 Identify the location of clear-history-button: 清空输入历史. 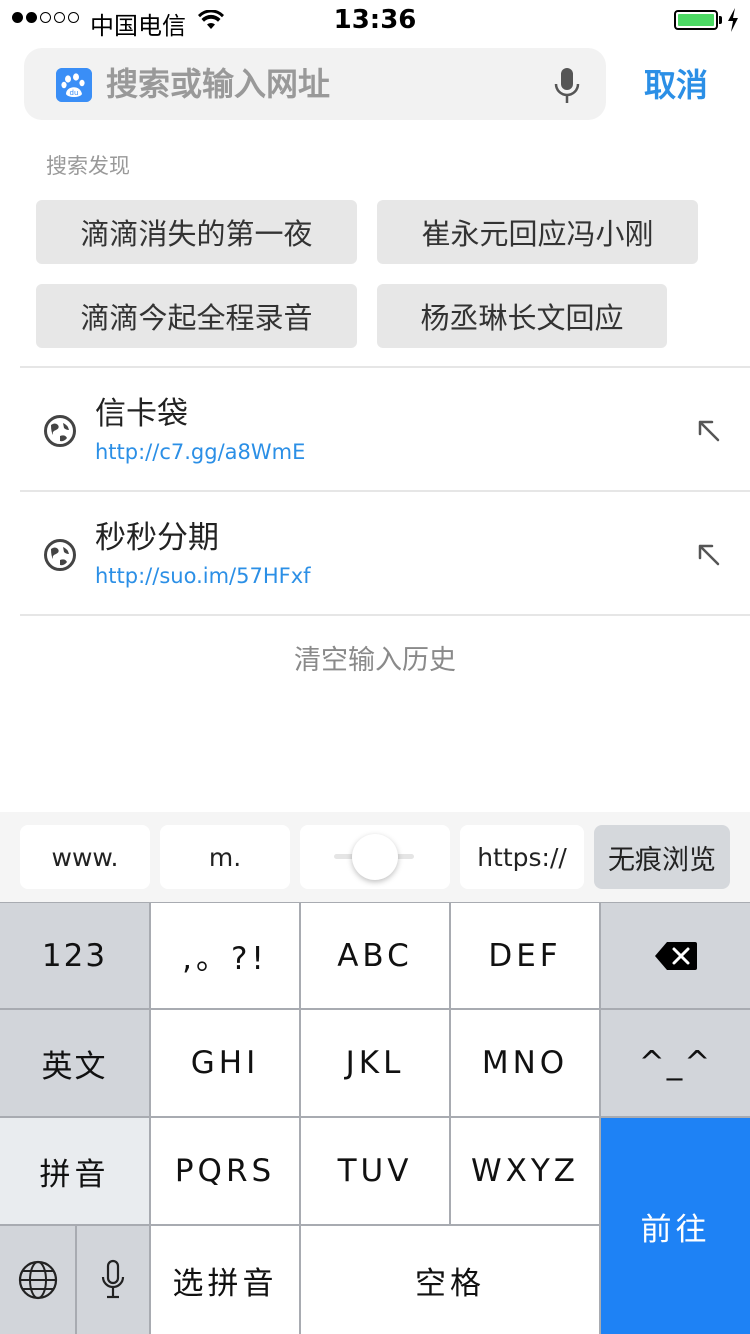
(375, 657).